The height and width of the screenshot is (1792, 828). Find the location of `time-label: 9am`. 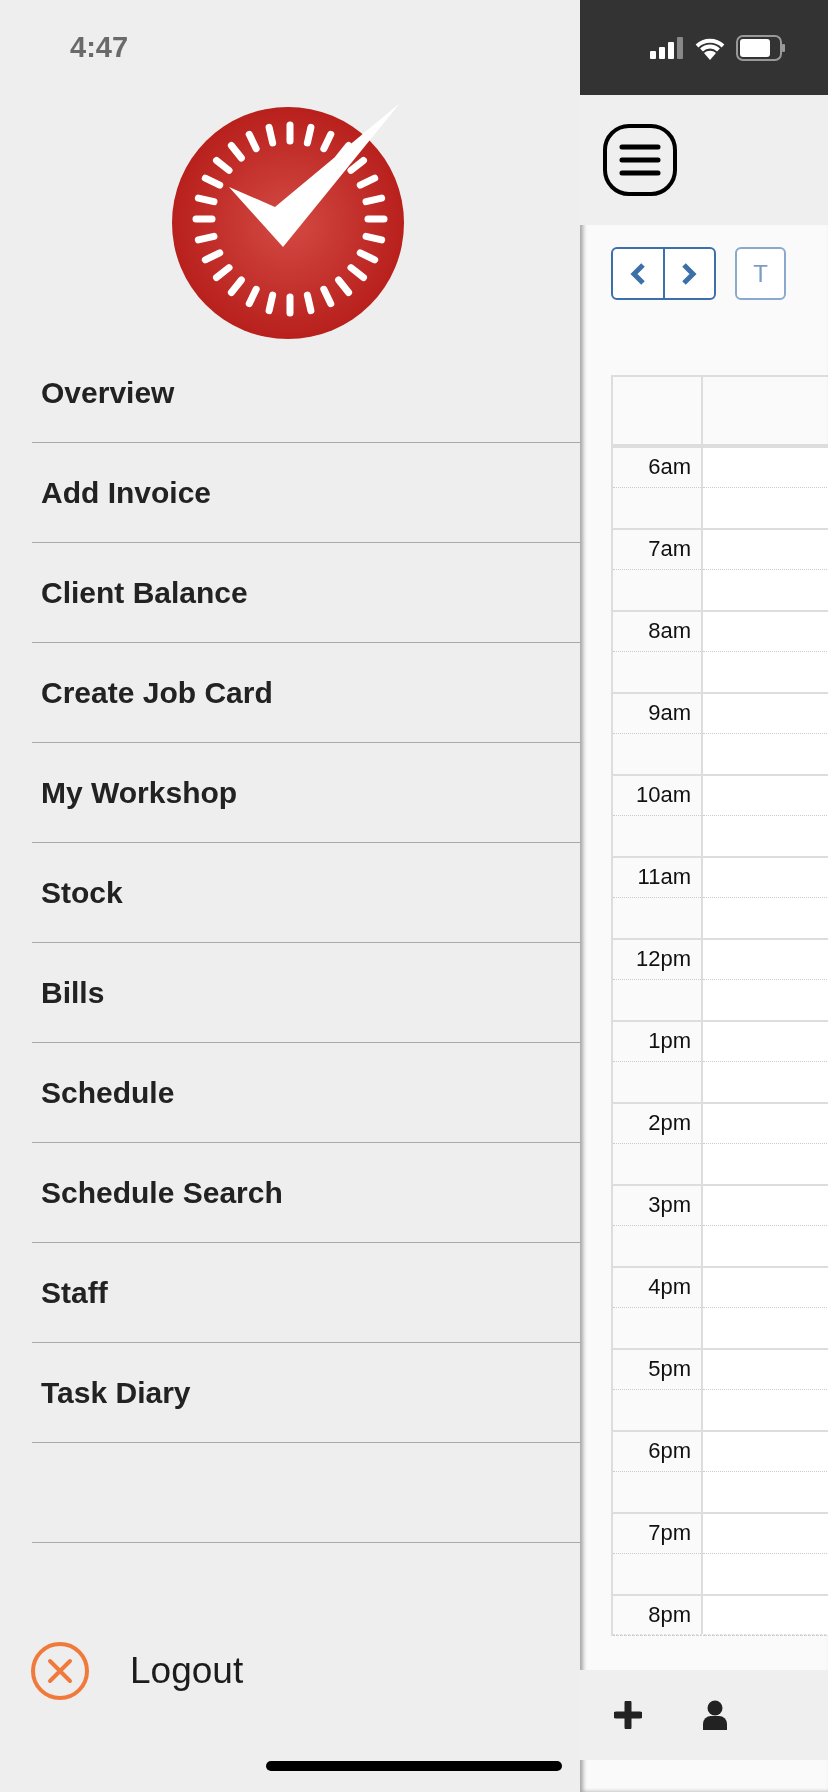

time-label: 9am is located at coordinates (669, 713).